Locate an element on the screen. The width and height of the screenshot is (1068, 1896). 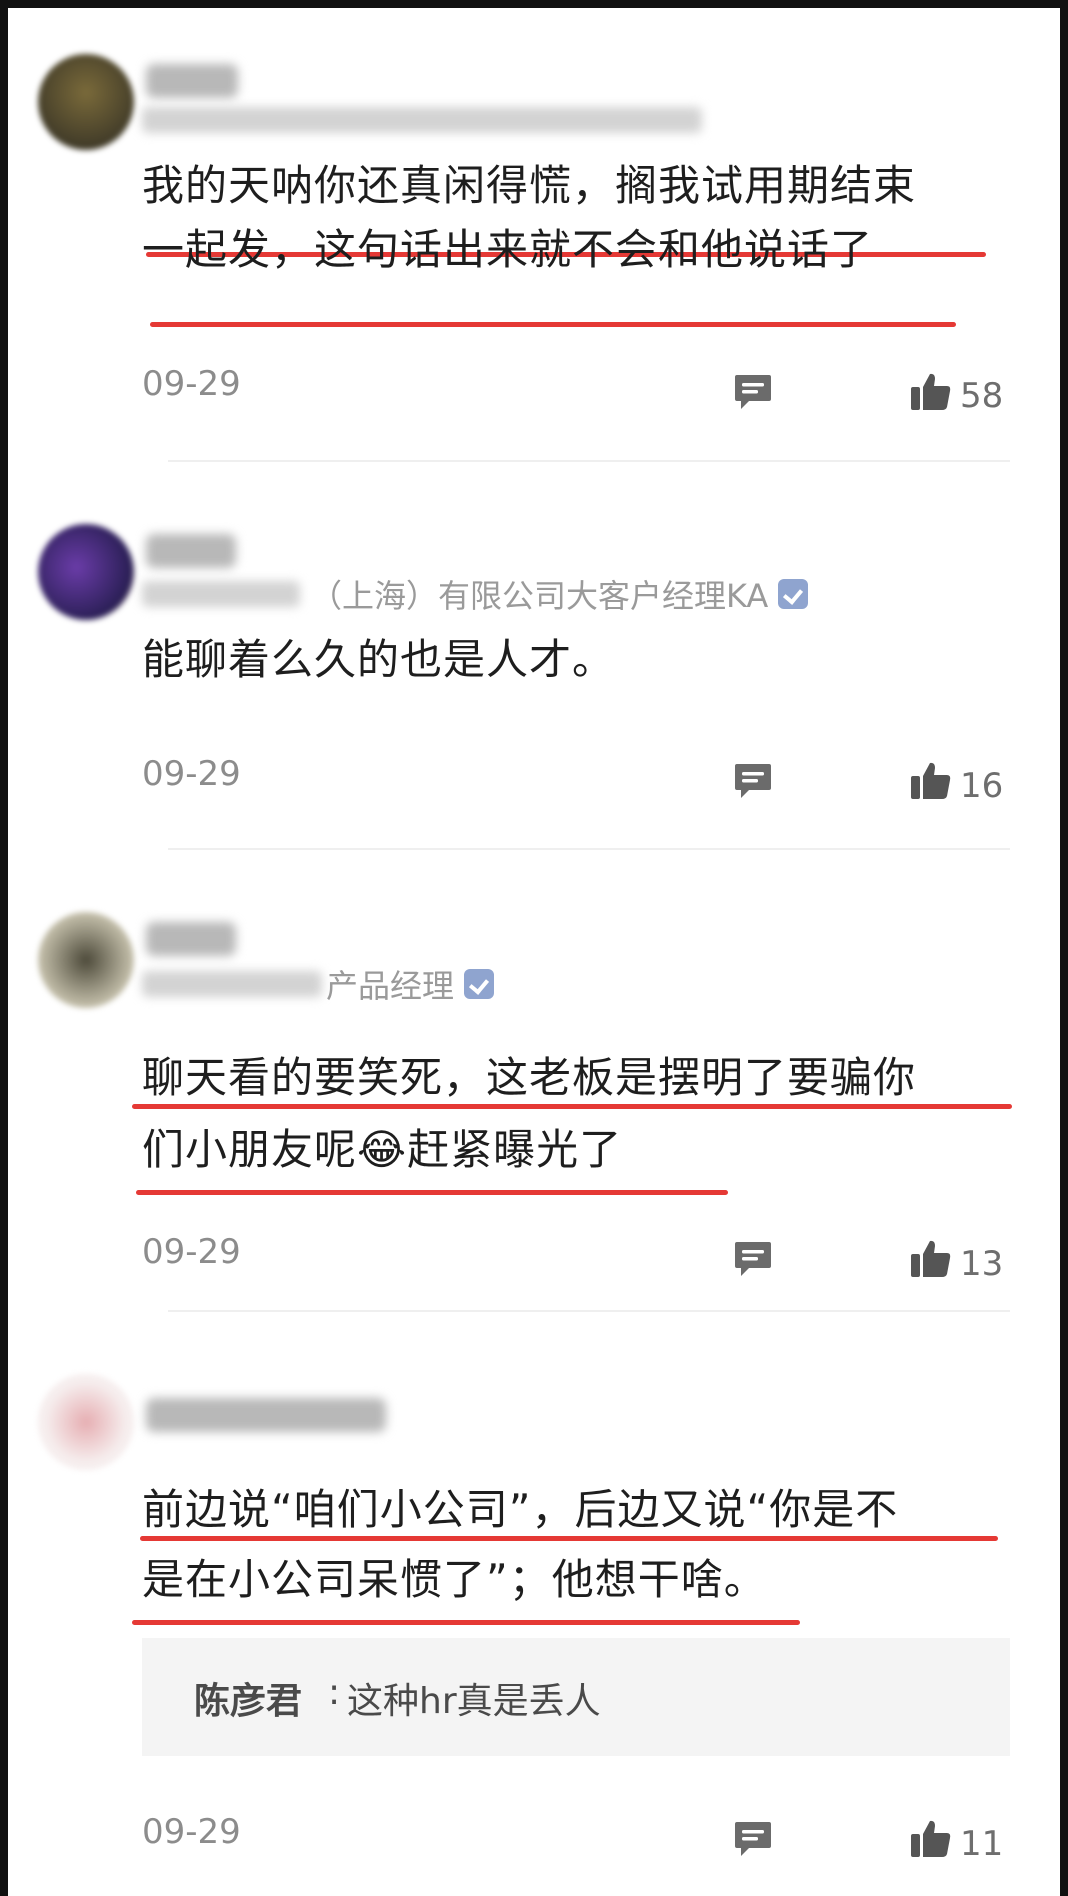
reply-text: 这种hr真是丢人 is located at coordinates (474, 1701).